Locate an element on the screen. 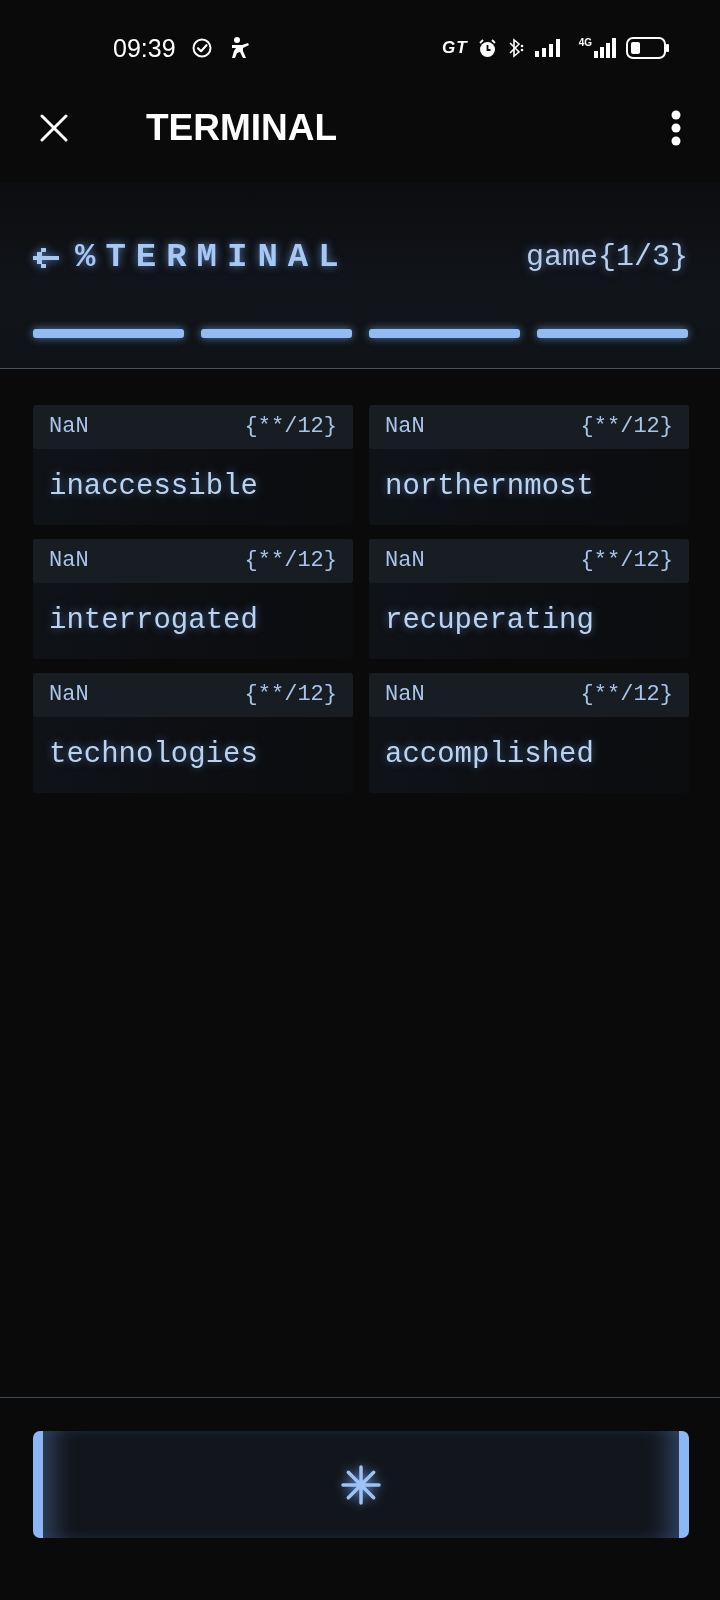  word-text: inaccessible is located at coordinates (153, 487).